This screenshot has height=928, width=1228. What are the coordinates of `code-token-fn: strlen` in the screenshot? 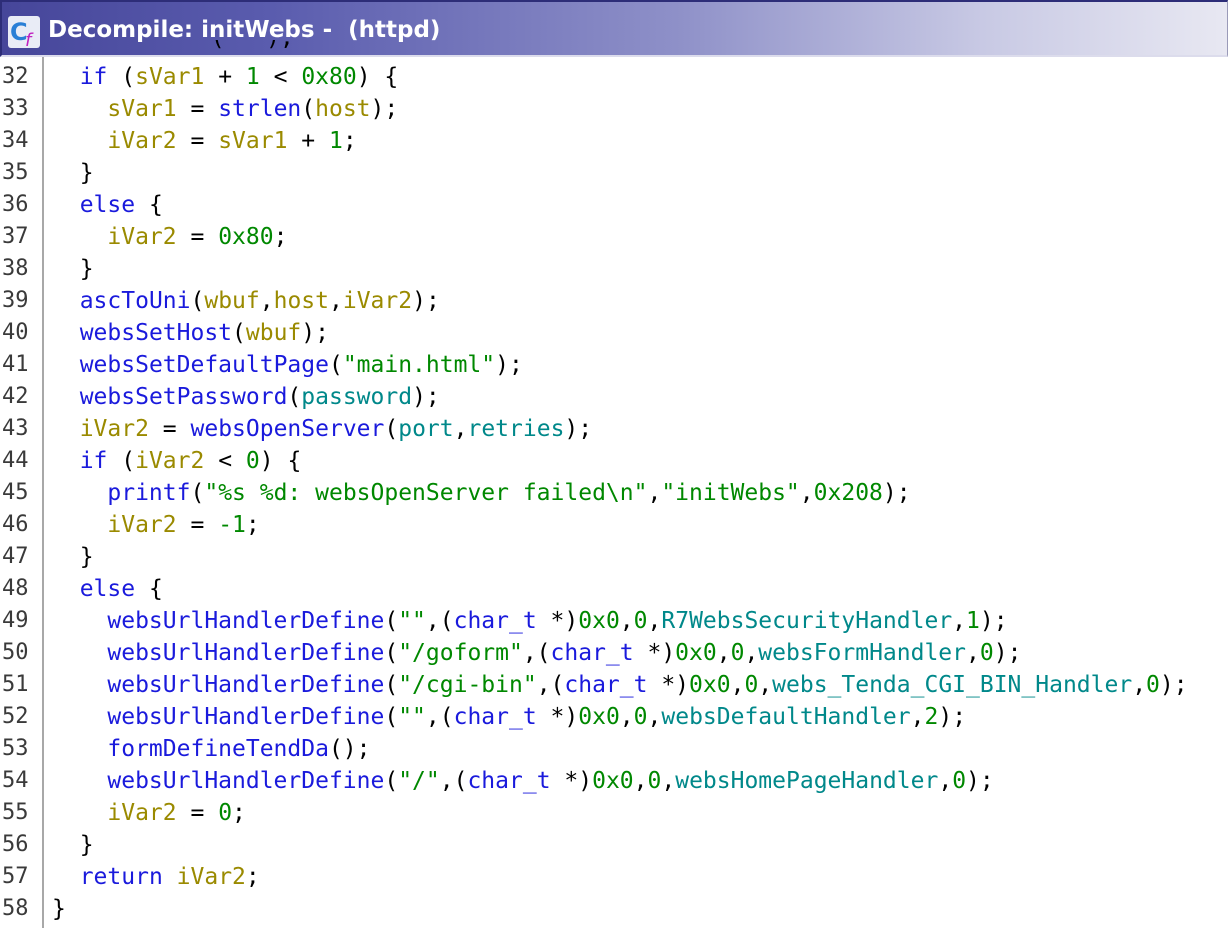 It's located at (259, 109).